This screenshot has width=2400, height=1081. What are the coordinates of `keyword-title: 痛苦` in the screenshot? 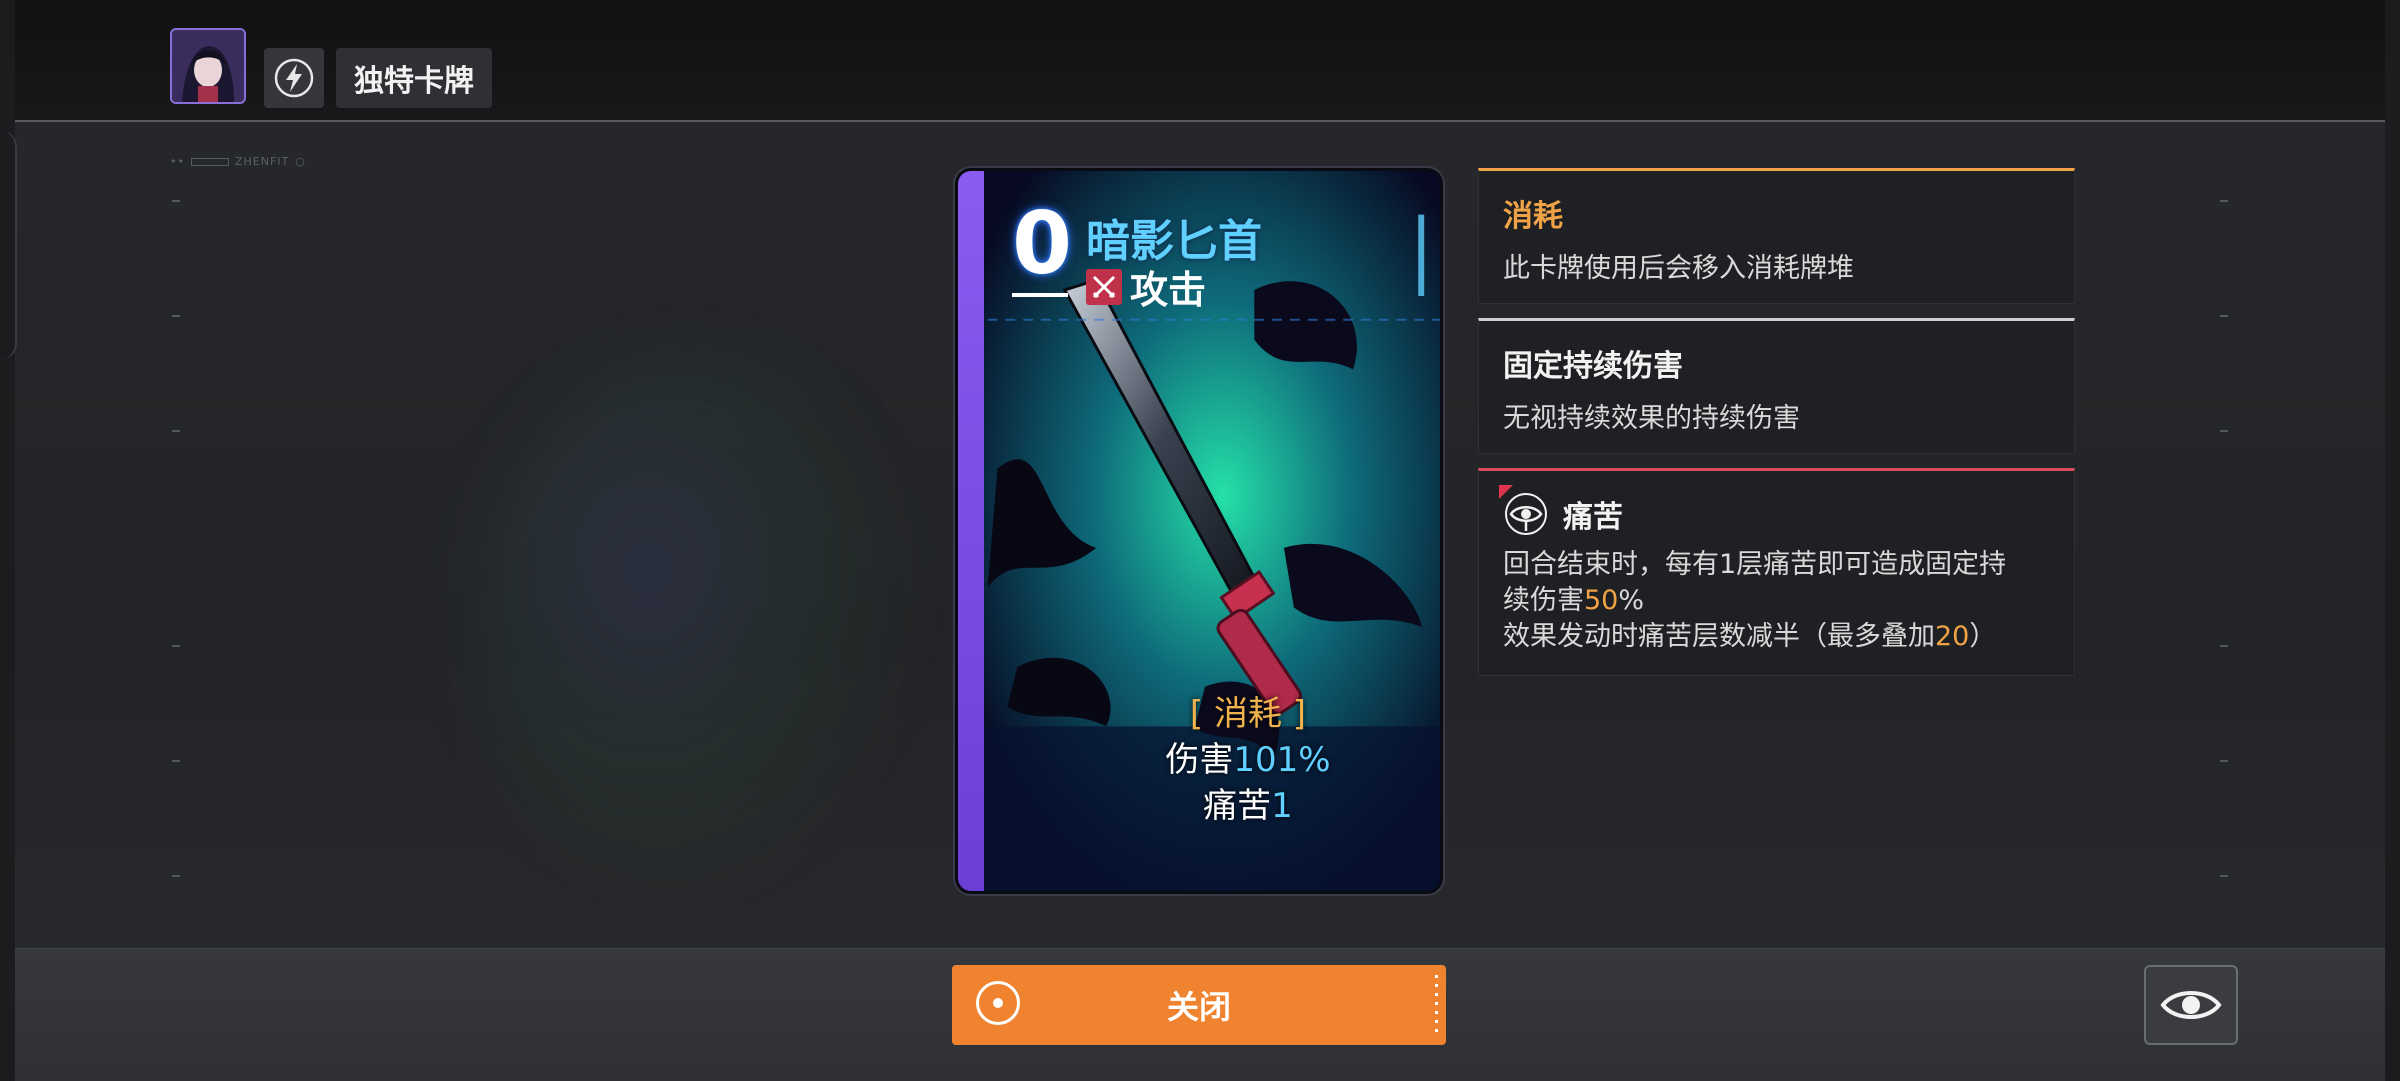 It's located at (1593, 517).